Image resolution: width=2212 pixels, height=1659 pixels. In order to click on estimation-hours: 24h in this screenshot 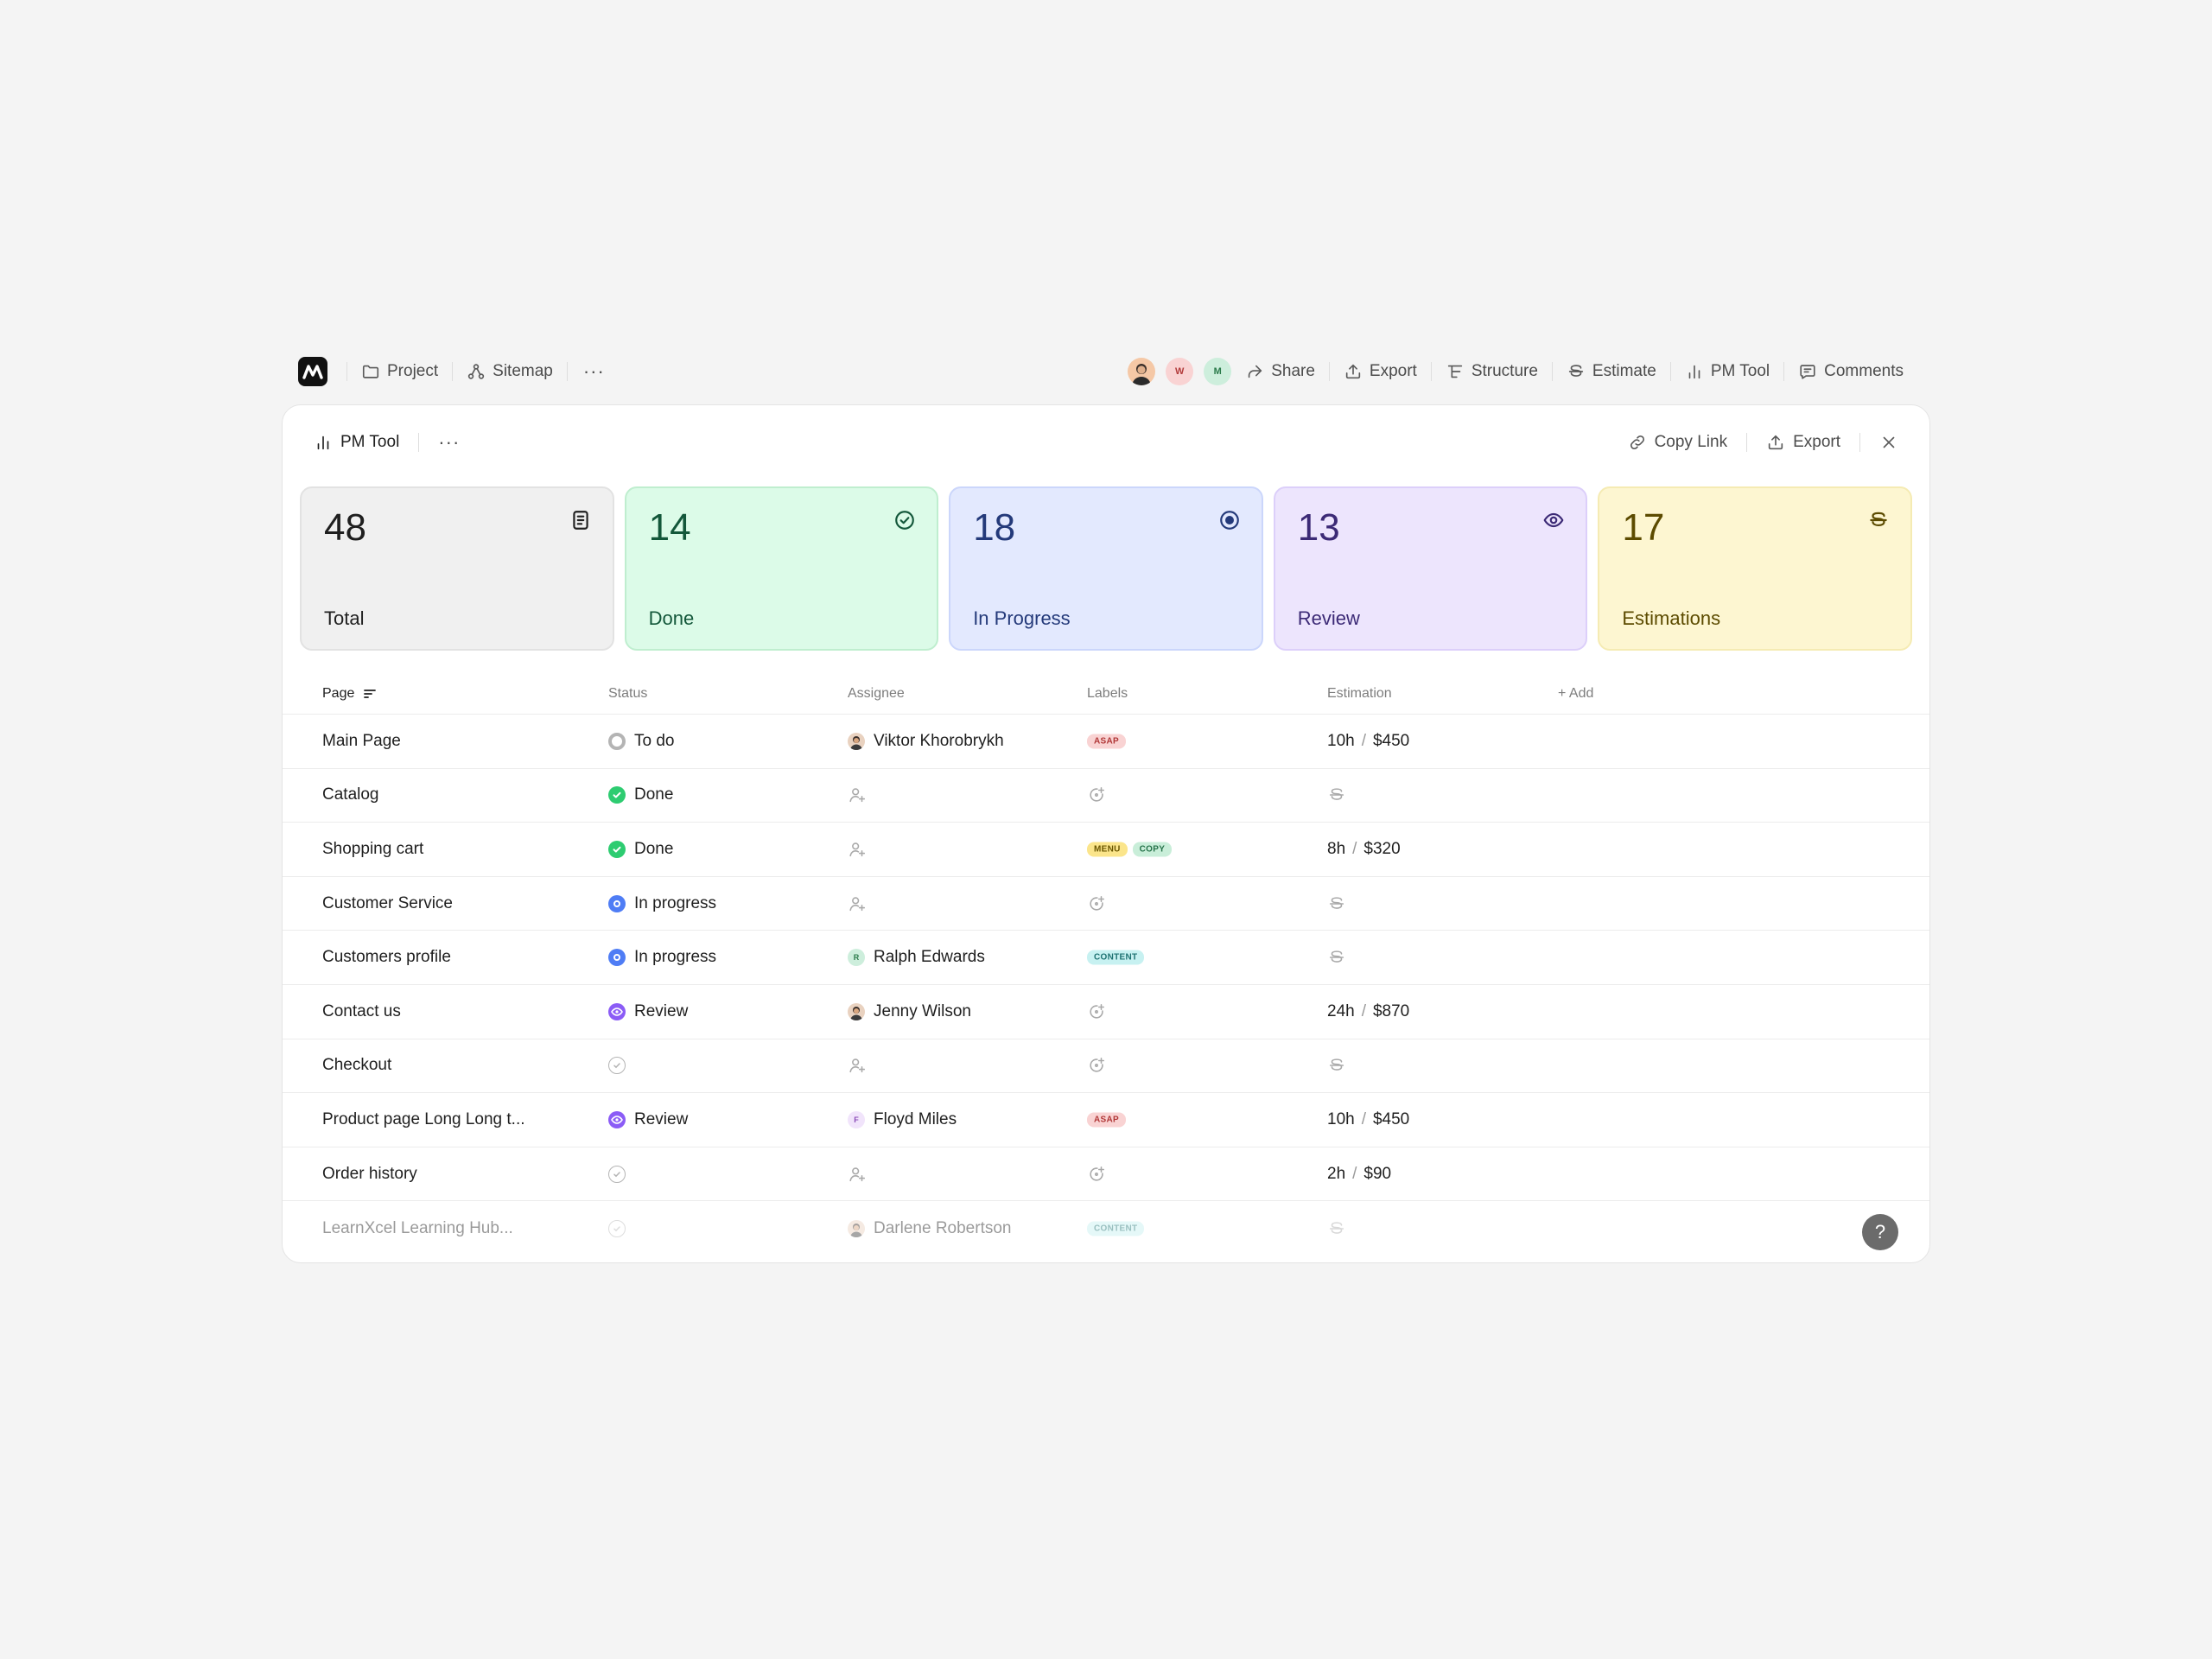, I will do `click(1341, 1011)`.